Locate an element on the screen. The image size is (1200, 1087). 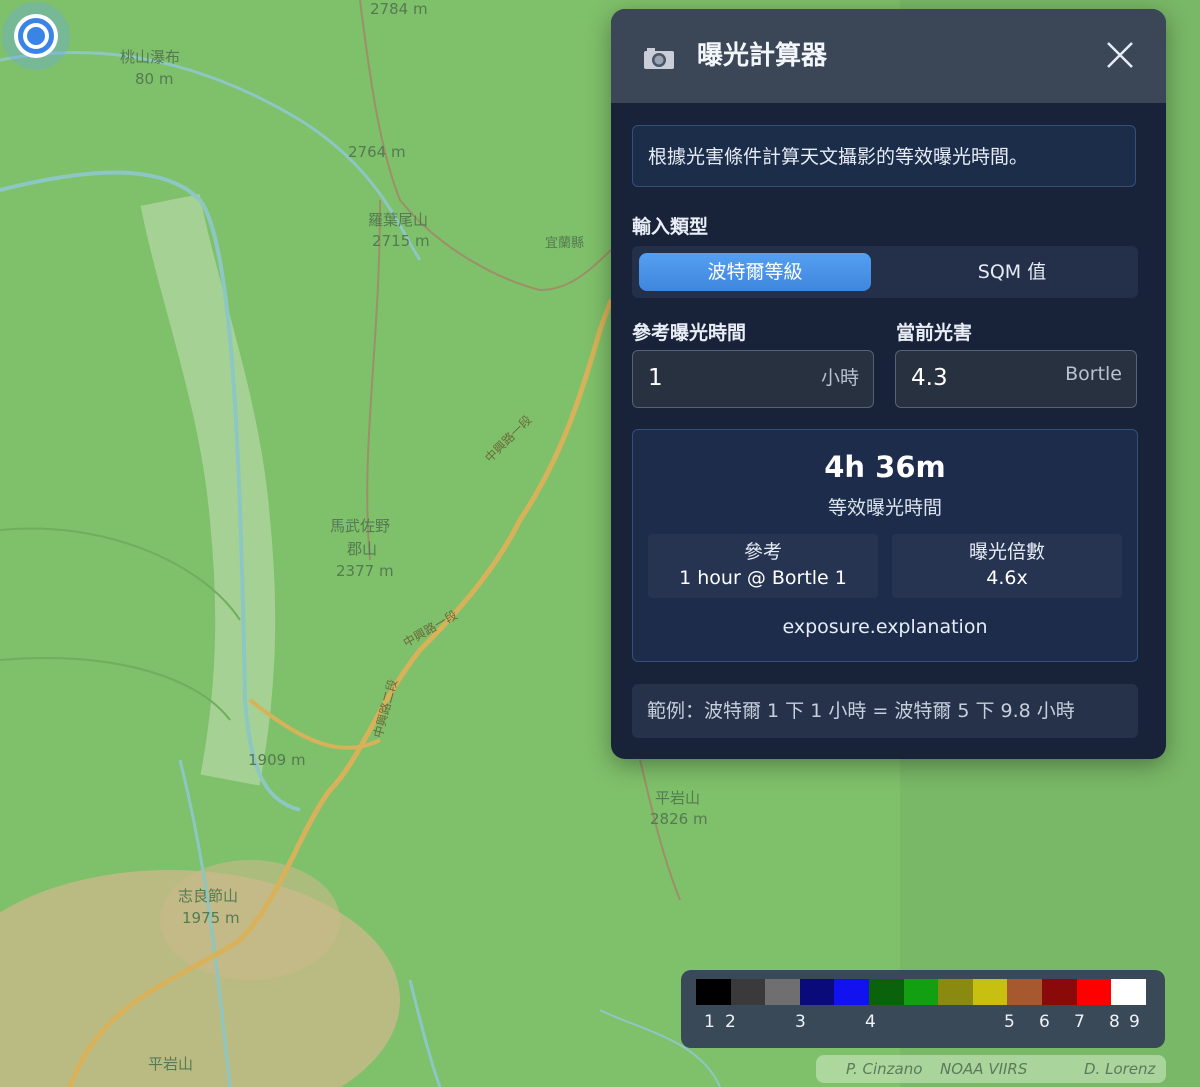
map-label-peak3-name: 羅葉尾山 is located at coordinates (398, 220).